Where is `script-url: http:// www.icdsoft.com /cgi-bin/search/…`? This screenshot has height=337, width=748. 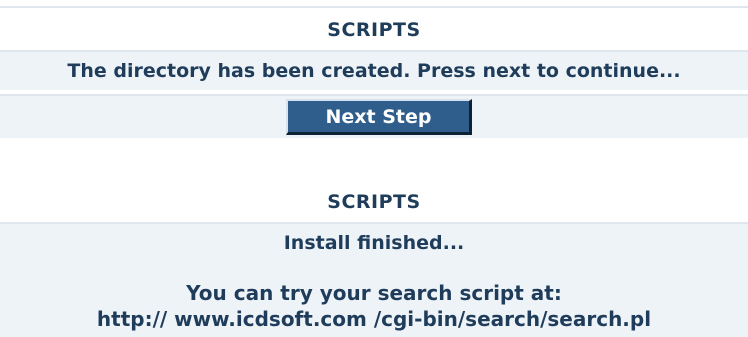
script-url: http:// www.icdsoft.com /cgi-bin/search/… is located at coordinates (374, 319).